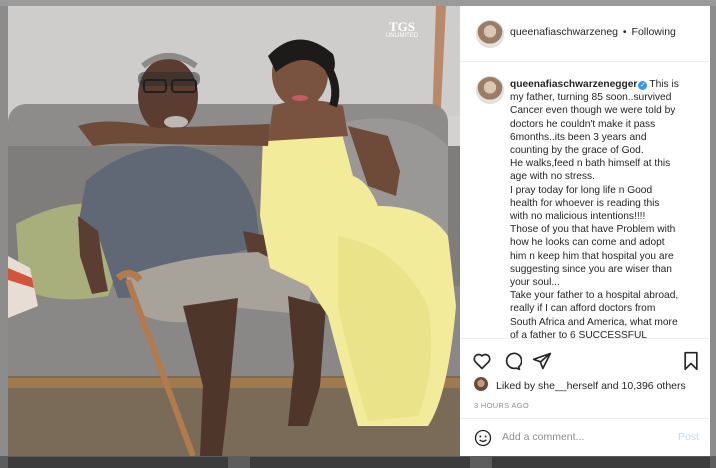 Image resolution: width=716 pixels, height=468 pixels. What do you see at coordinates (654, 386) in the screenshot?
I see `likes-count-link: 10,396 others` at bounding box center [654, 386].